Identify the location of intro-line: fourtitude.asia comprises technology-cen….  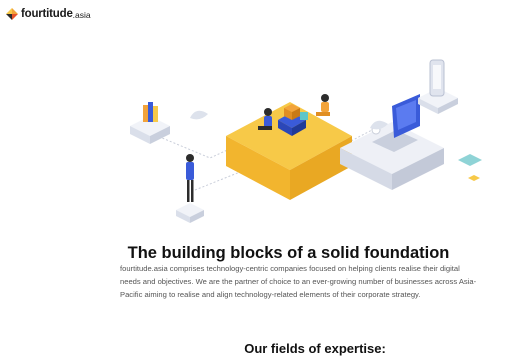
(290, 268).